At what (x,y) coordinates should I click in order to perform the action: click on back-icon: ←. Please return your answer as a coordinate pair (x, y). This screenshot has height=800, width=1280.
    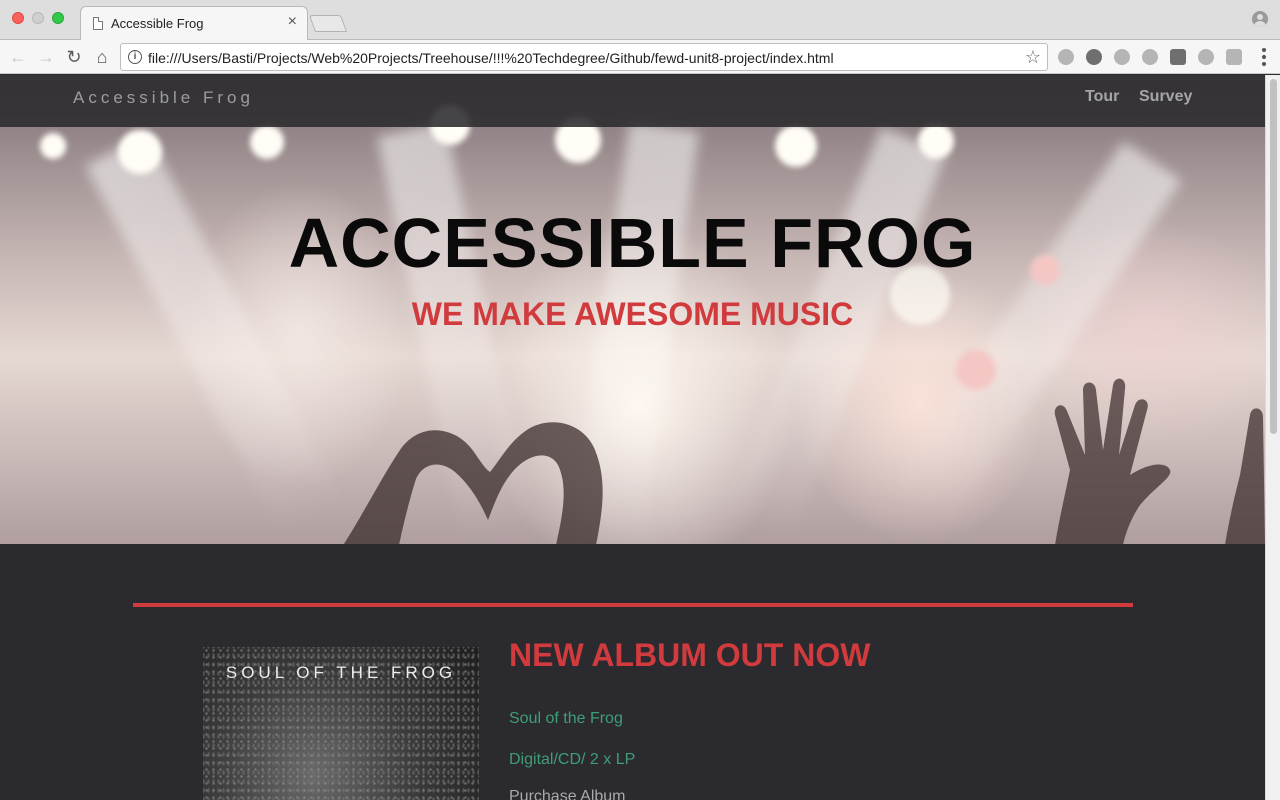
    Looking at the image, I should click on (18, 57).